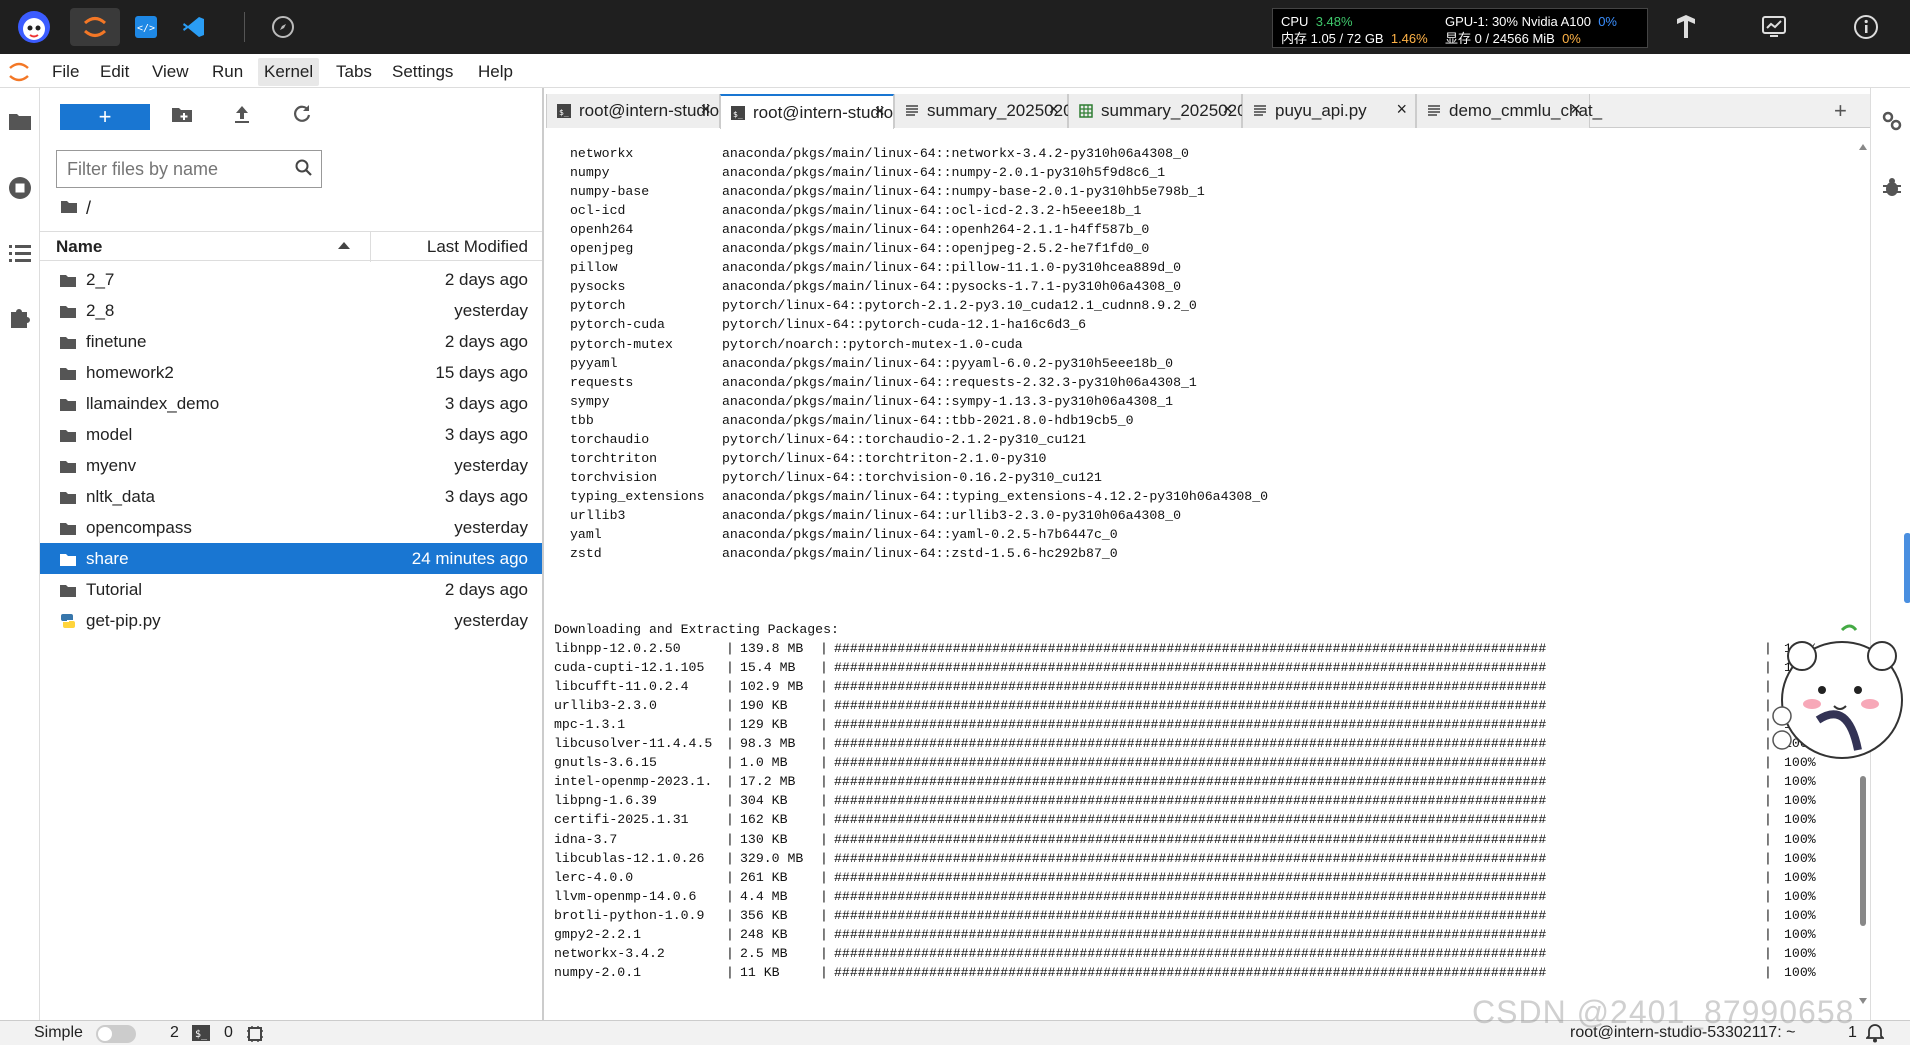  Describe the element at coordinates (291, 620) in the screenshot. I see `file-list-item: get-pip.py yesterday` at that location.